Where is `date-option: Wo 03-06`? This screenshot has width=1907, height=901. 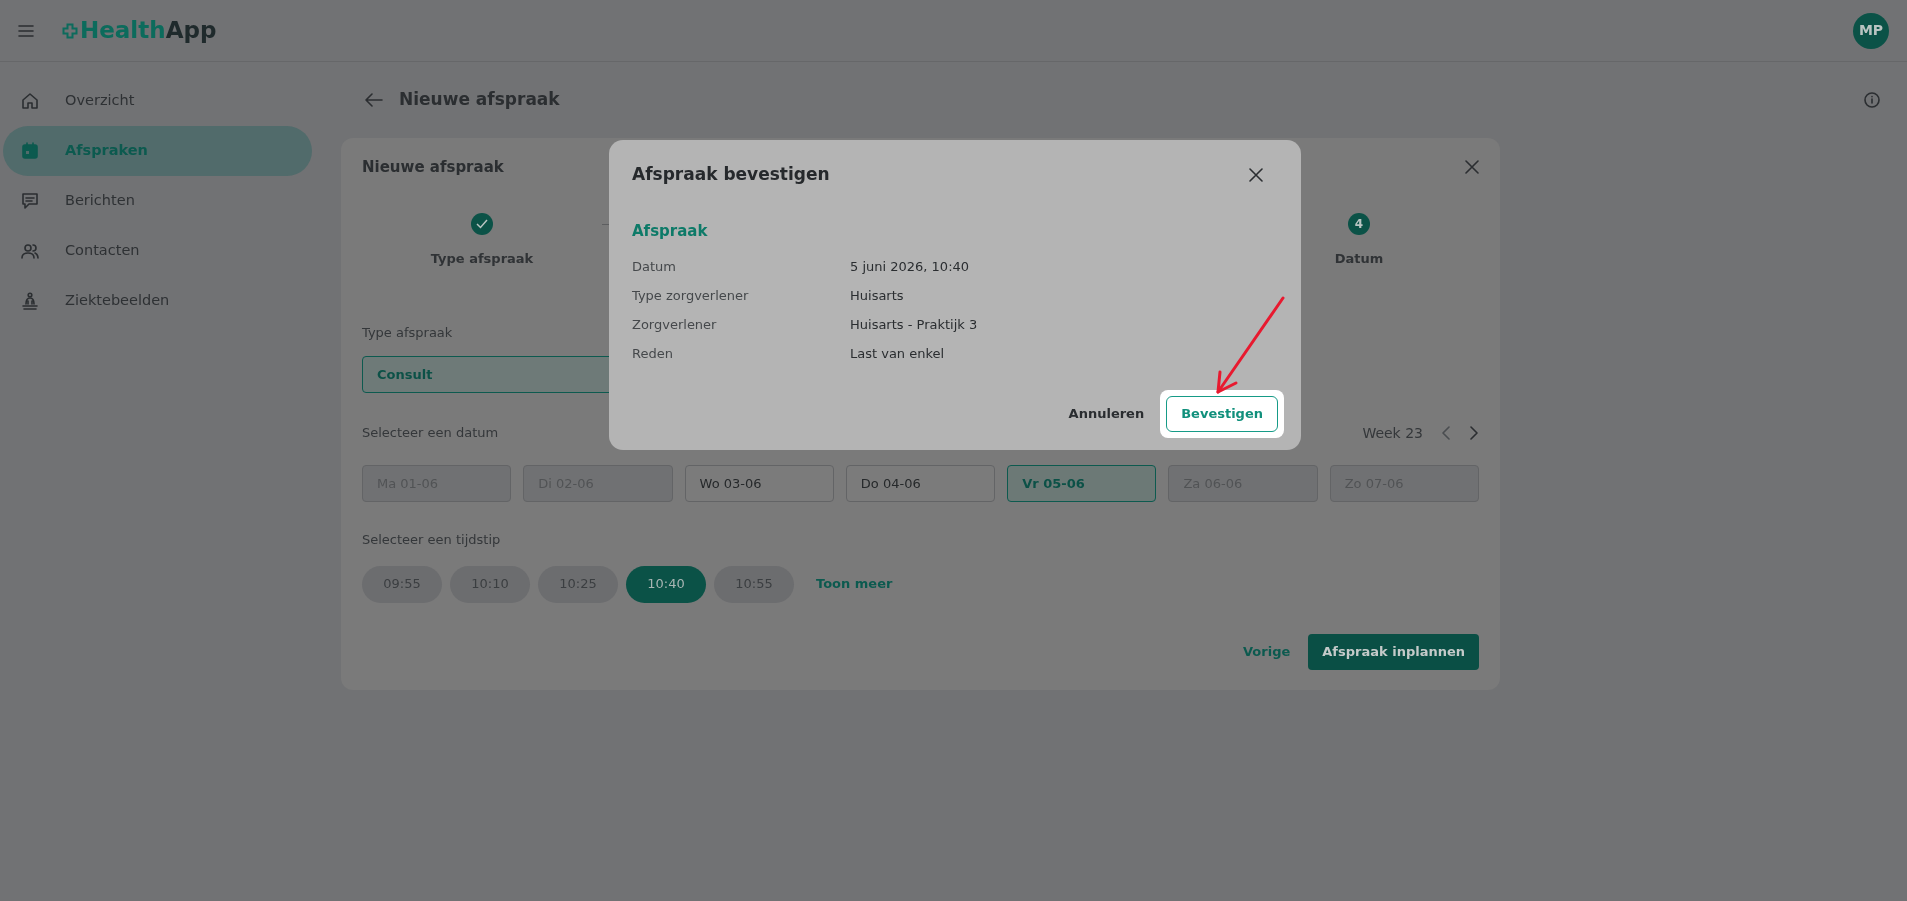
date-option: Wo 03-06 is located at coordinates (759, 483).